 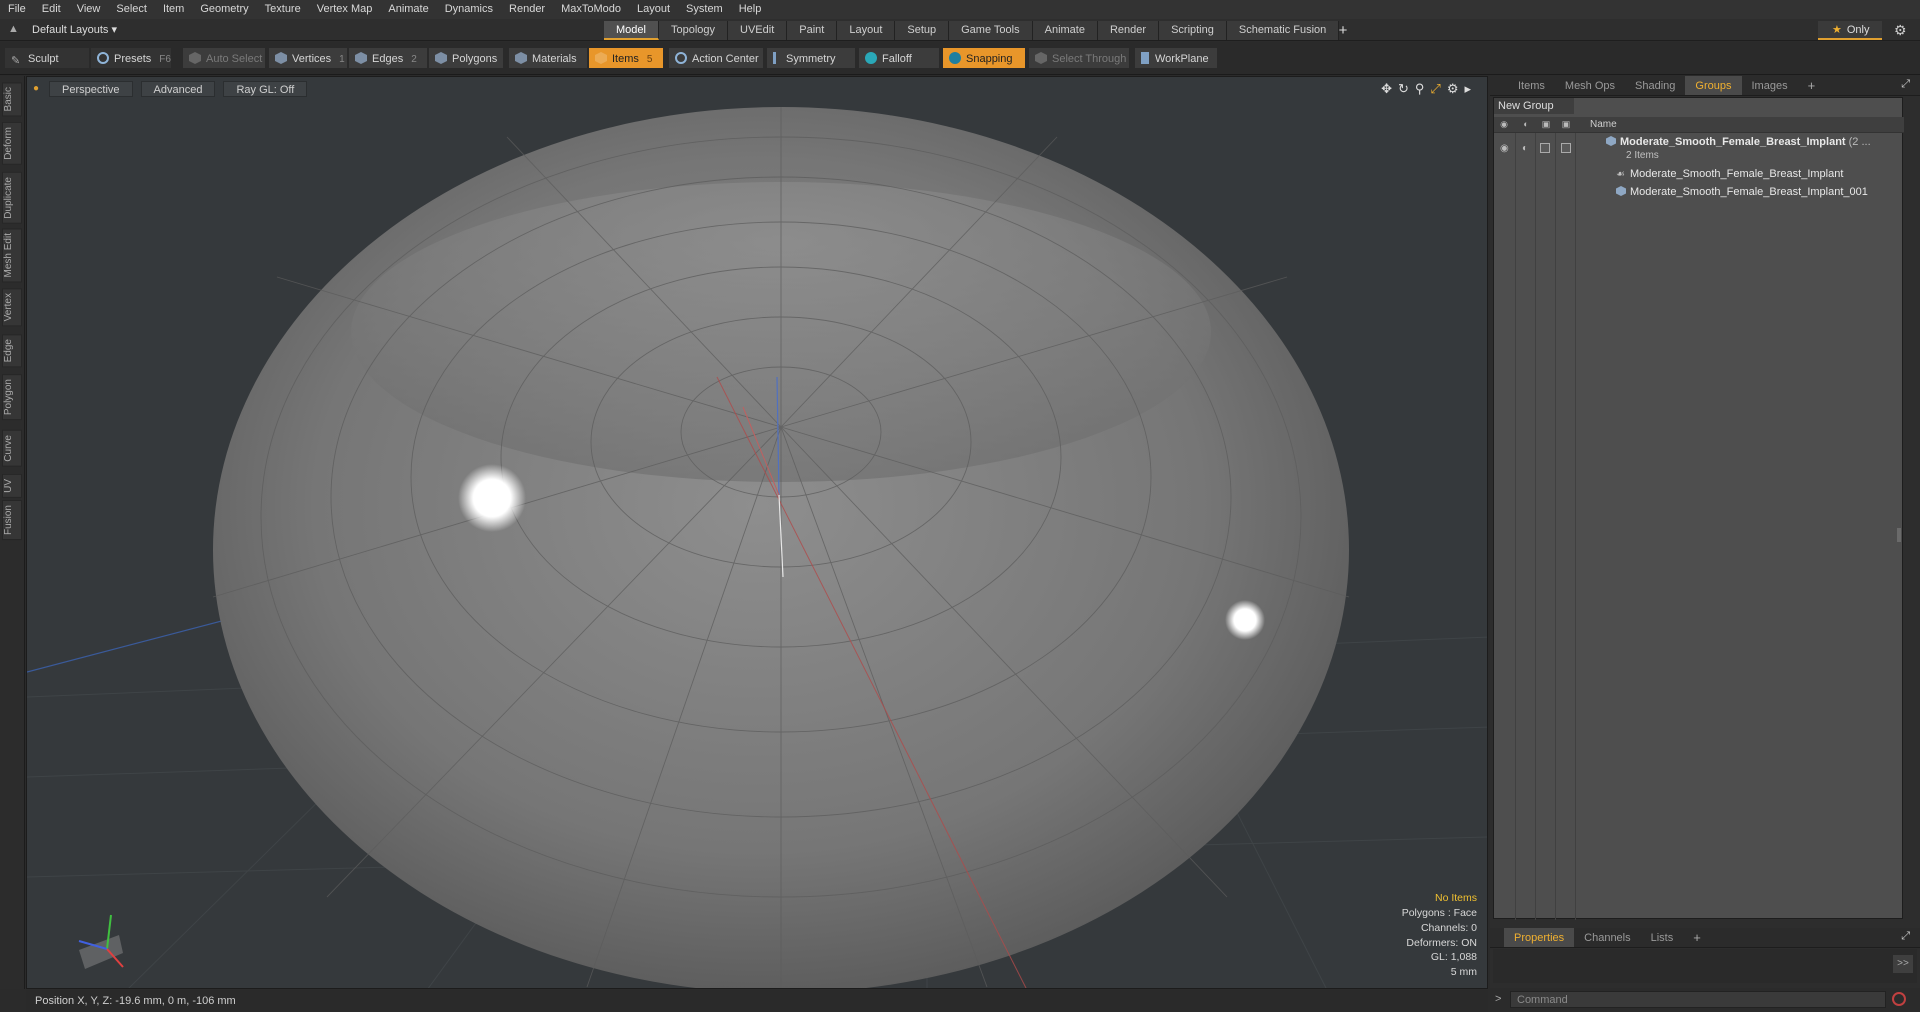 I want to click on fit-view-icon: ⤢, so click(x=1435, y=89).